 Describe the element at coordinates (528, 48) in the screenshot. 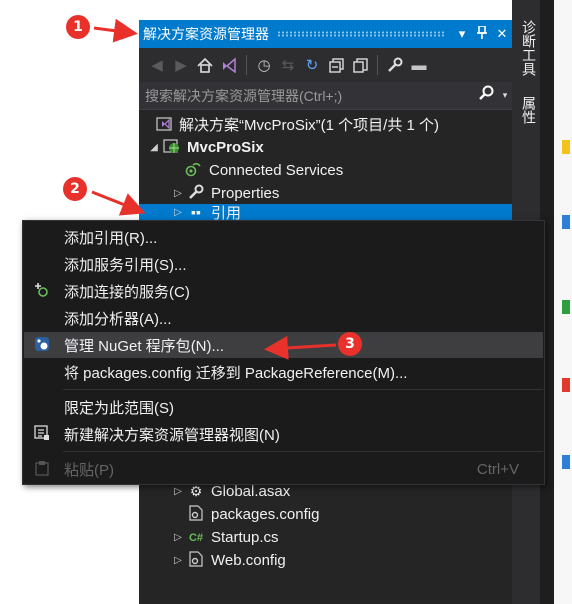

I see `tab-diagnostic-tools: 诊断工具` at that location.